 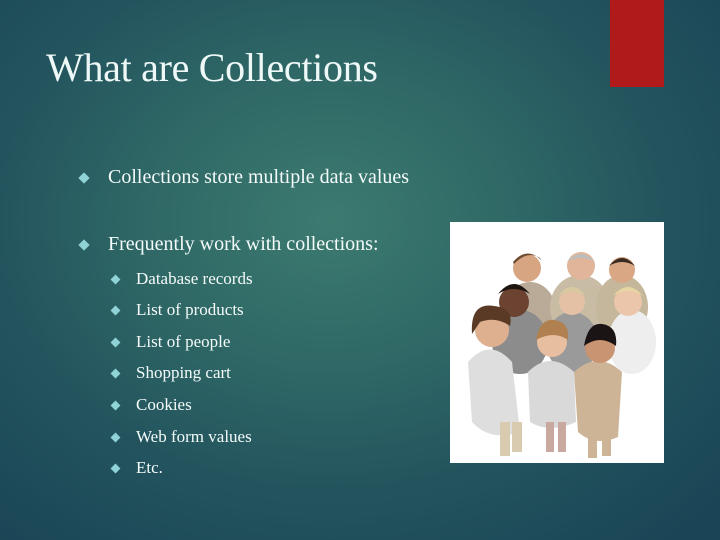 I want to click on people-illustration, so click(x=557, y=342).